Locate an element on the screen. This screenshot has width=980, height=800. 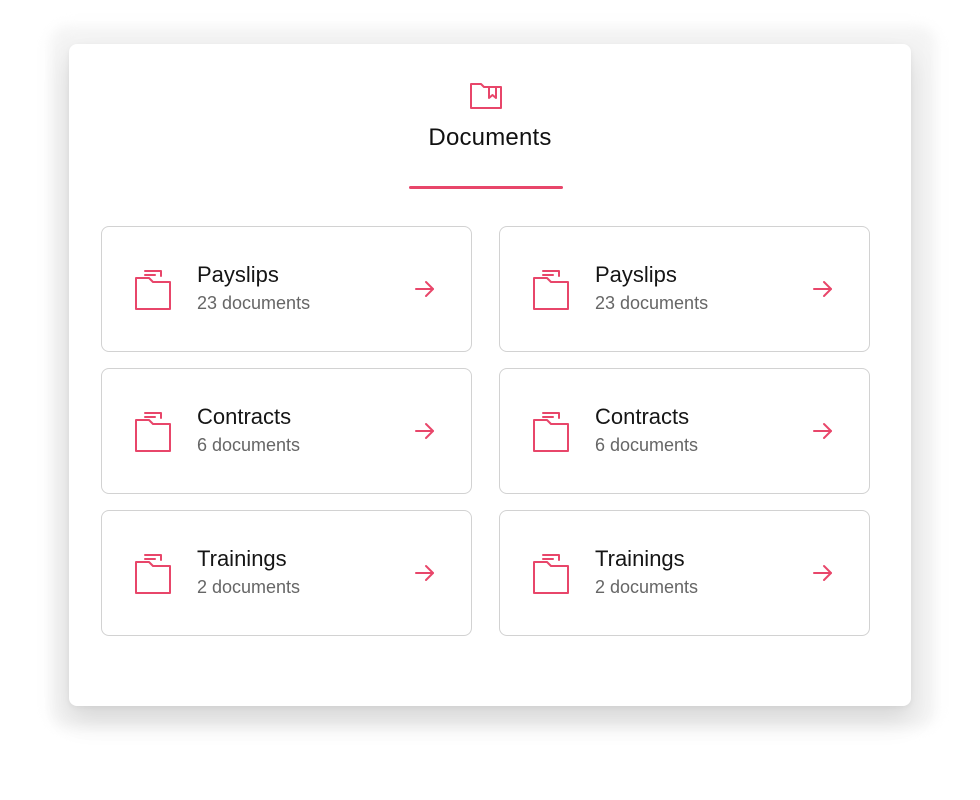
title-underline is located at coordinates (486, 187).